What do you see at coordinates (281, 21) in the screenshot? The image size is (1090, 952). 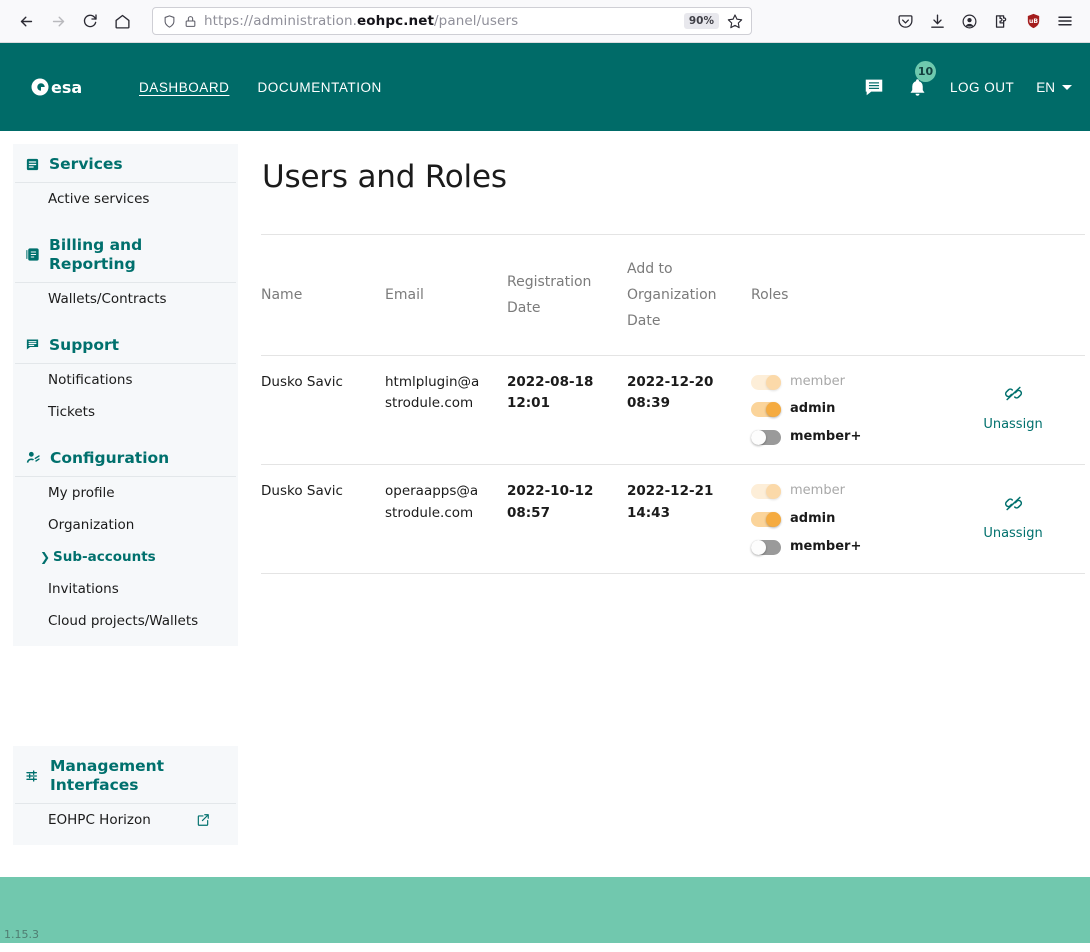 I see `url-prefix: https://administration.` at bounding box center [281, 21].